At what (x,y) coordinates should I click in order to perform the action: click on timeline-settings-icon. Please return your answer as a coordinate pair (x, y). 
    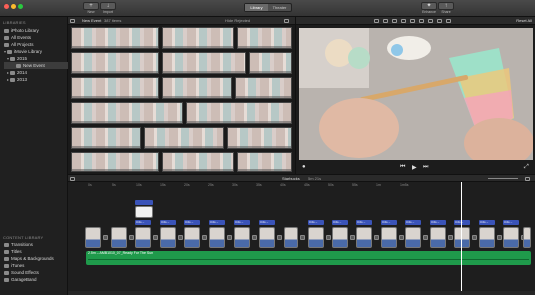
    Looking at the image, I should click on (527, 179).